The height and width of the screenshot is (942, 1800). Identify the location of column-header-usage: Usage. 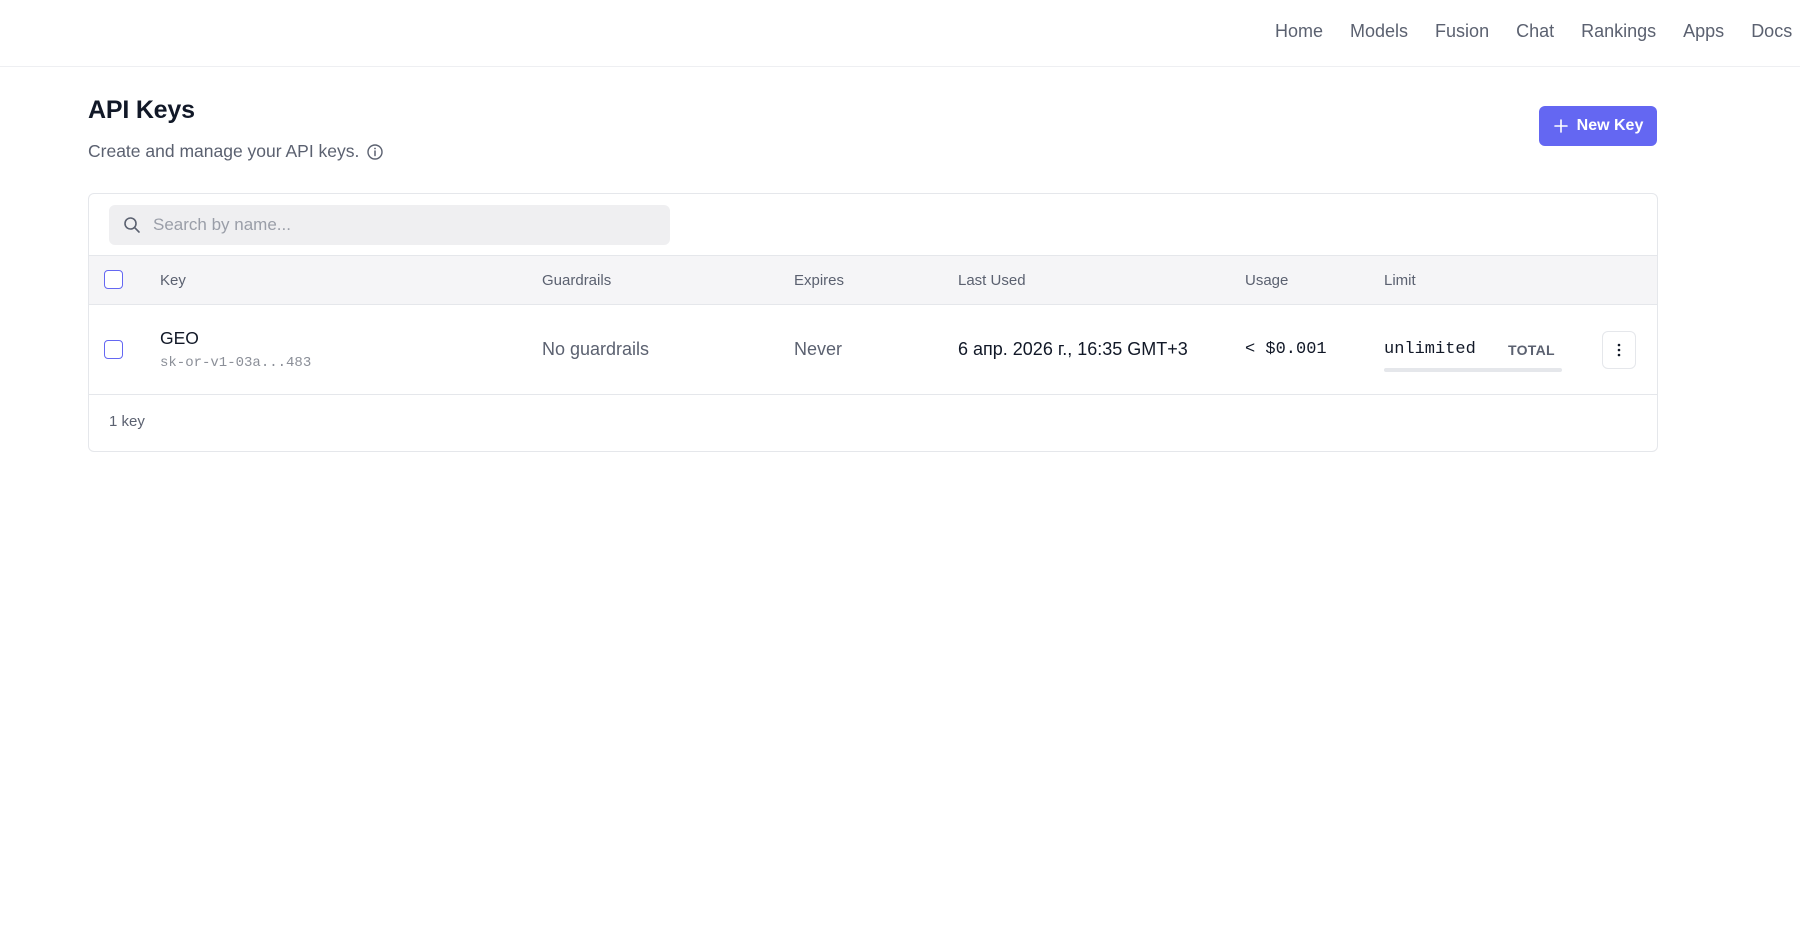
(1267, 280).